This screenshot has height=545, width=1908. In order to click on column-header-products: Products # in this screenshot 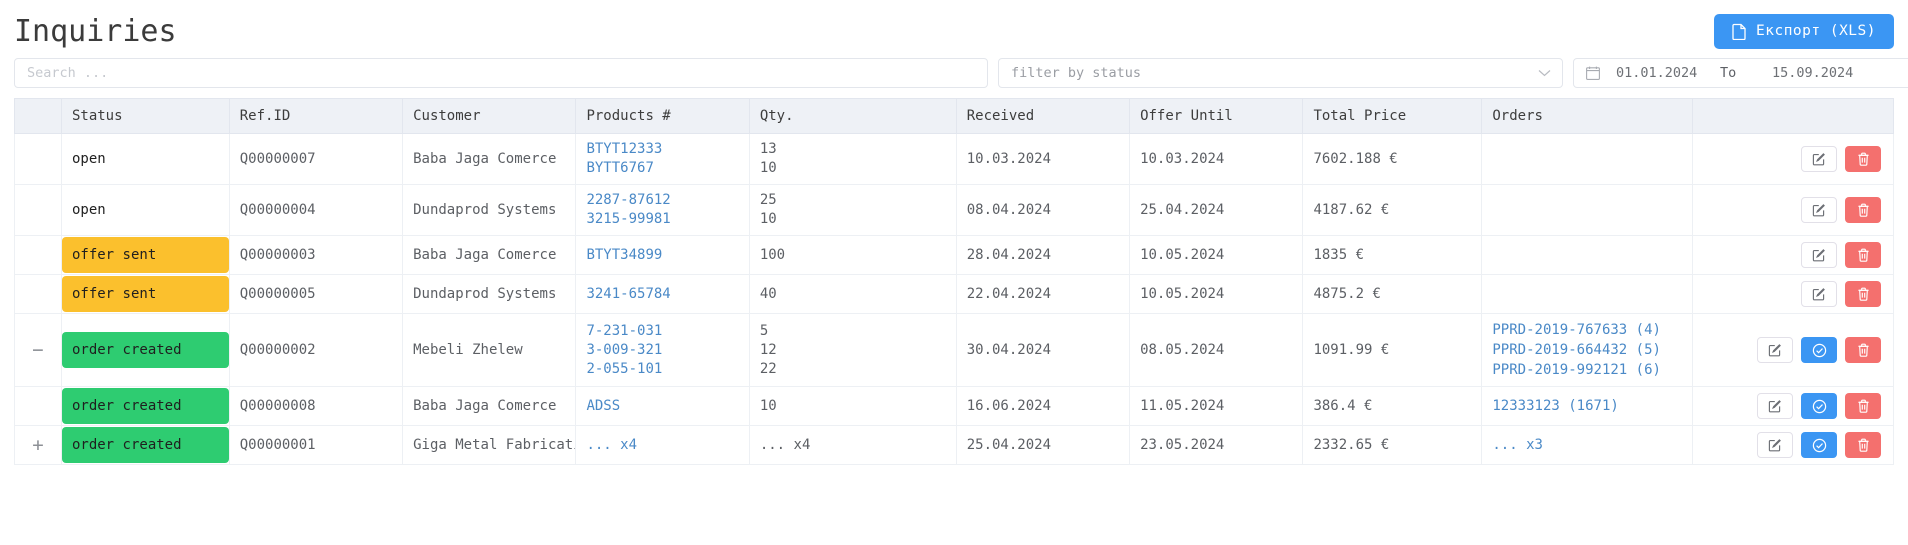, I will do `click(662, 116)`.